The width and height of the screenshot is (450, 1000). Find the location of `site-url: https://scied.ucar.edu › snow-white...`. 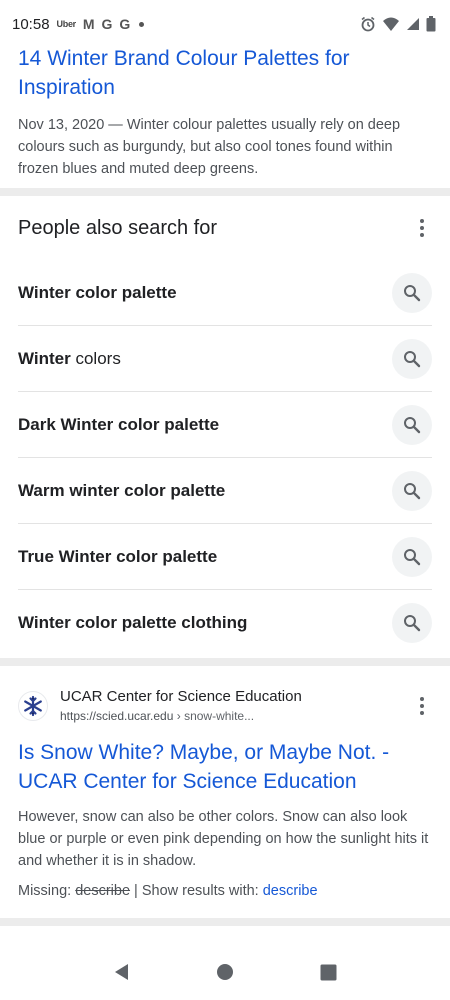

site-url: https://scied.ucar.edu › snow-white... is located at coordinates (157, 716).